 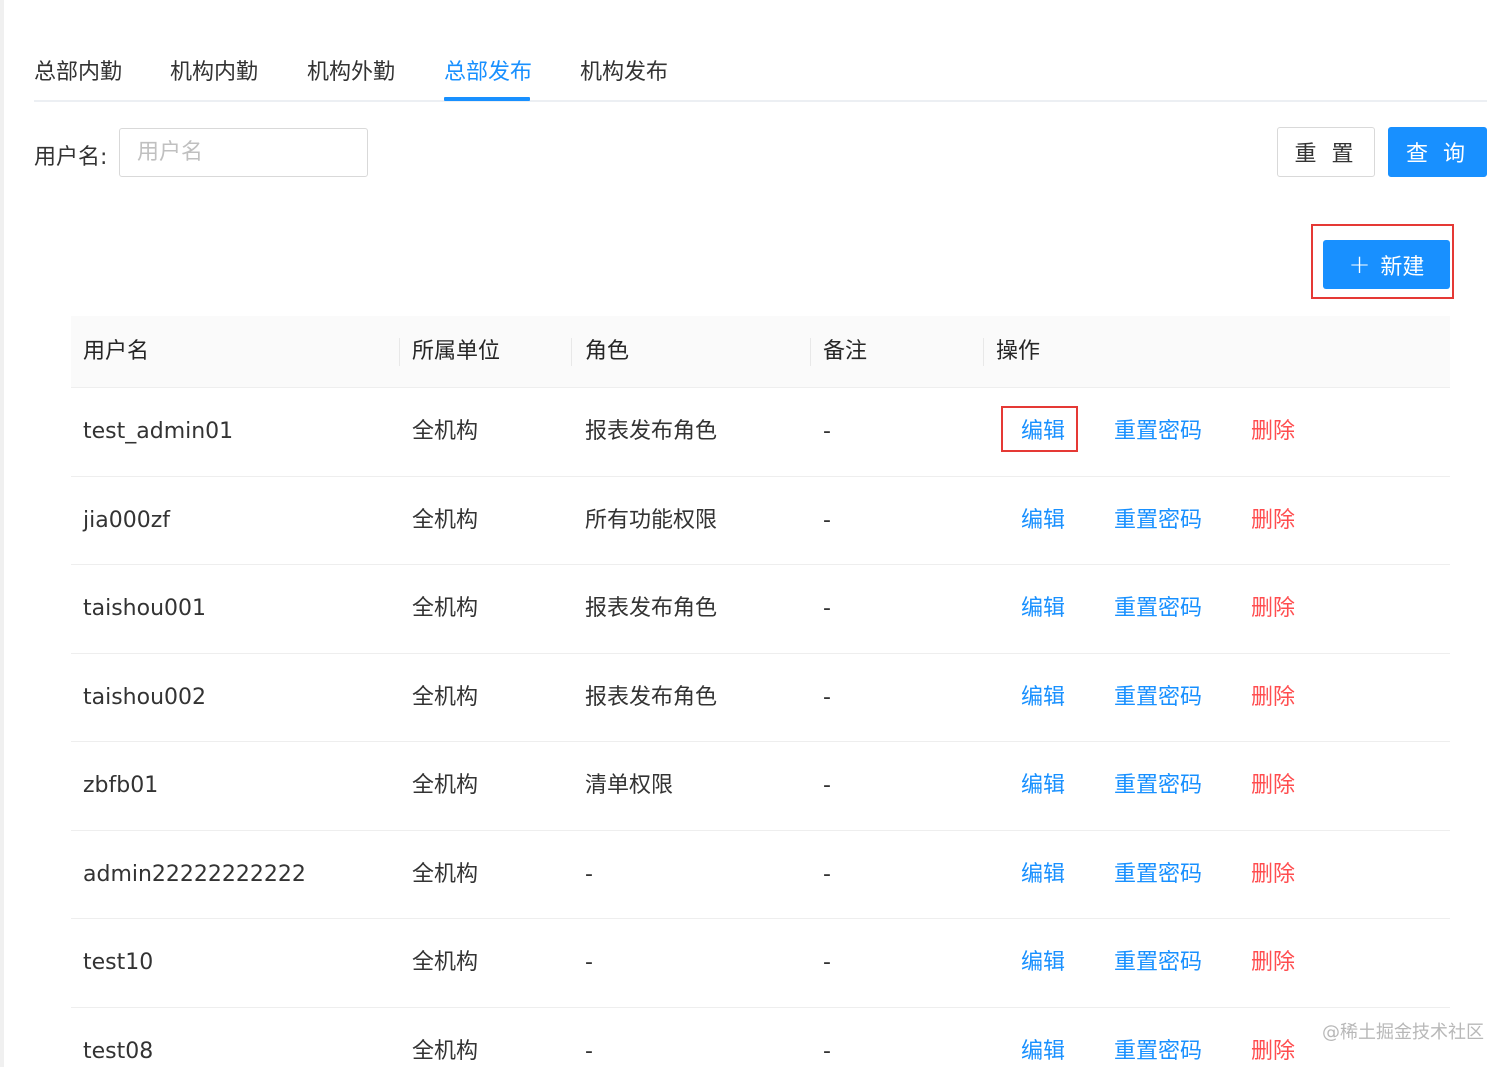 What do you see at coordinates (351, 70) in the screenshot?
I see `tab-org-field: 机构外勤` at bounding box center [351, 70].